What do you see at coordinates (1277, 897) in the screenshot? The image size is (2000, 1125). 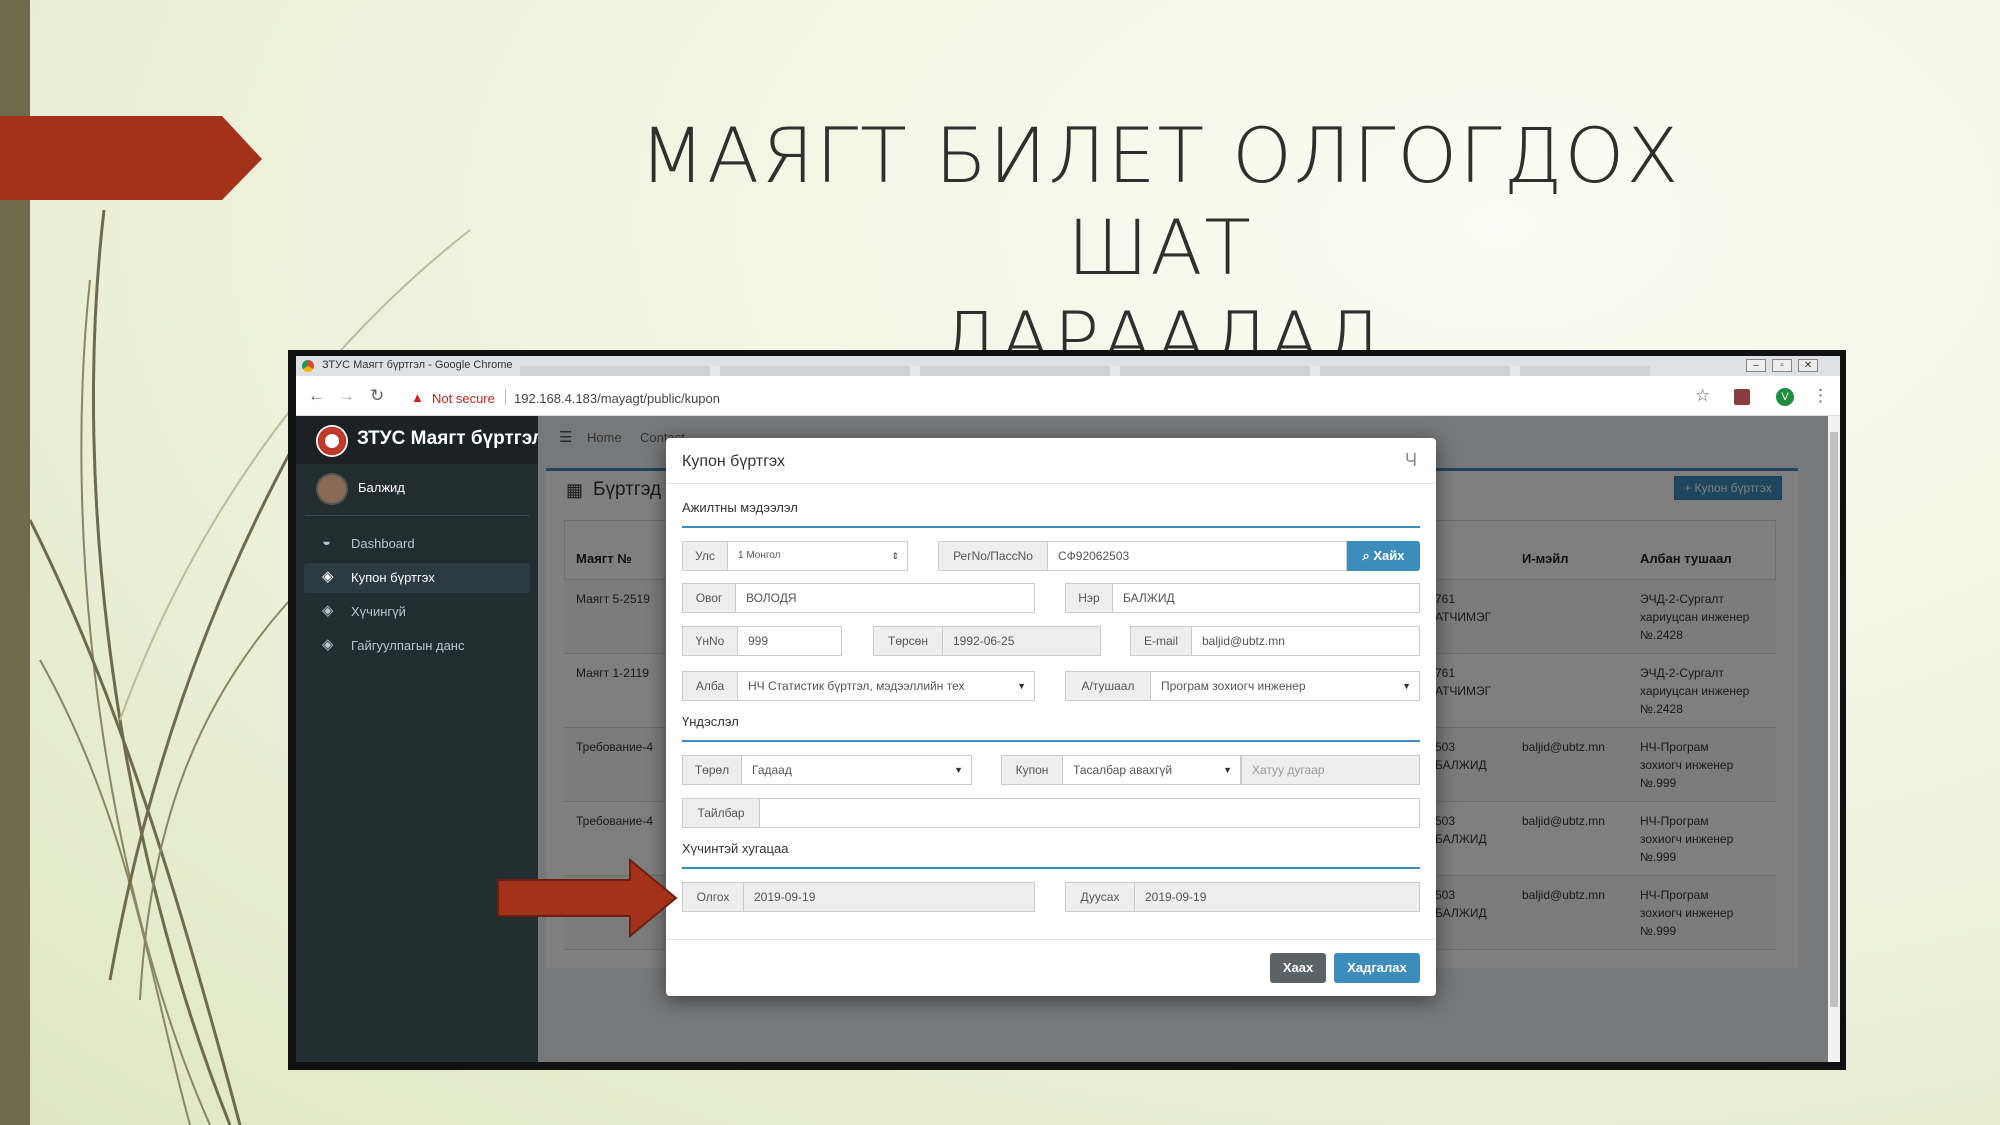 I see `end-date-input: 2019-09-19` at bounding box center [1277, 897].